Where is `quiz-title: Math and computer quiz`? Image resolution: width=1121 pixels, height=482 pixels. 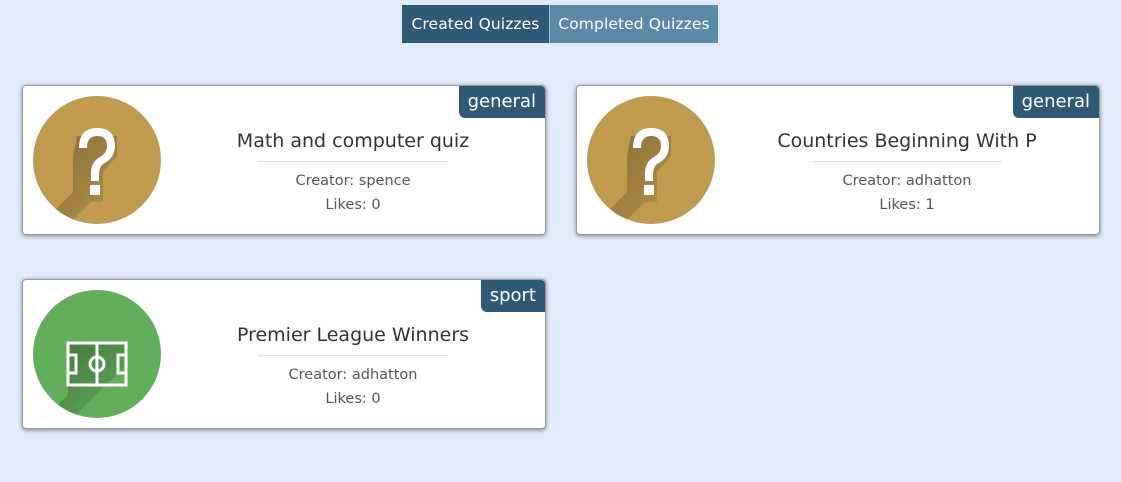
quiz-title: Math and computer quiz is located at coordinates (353, 141).